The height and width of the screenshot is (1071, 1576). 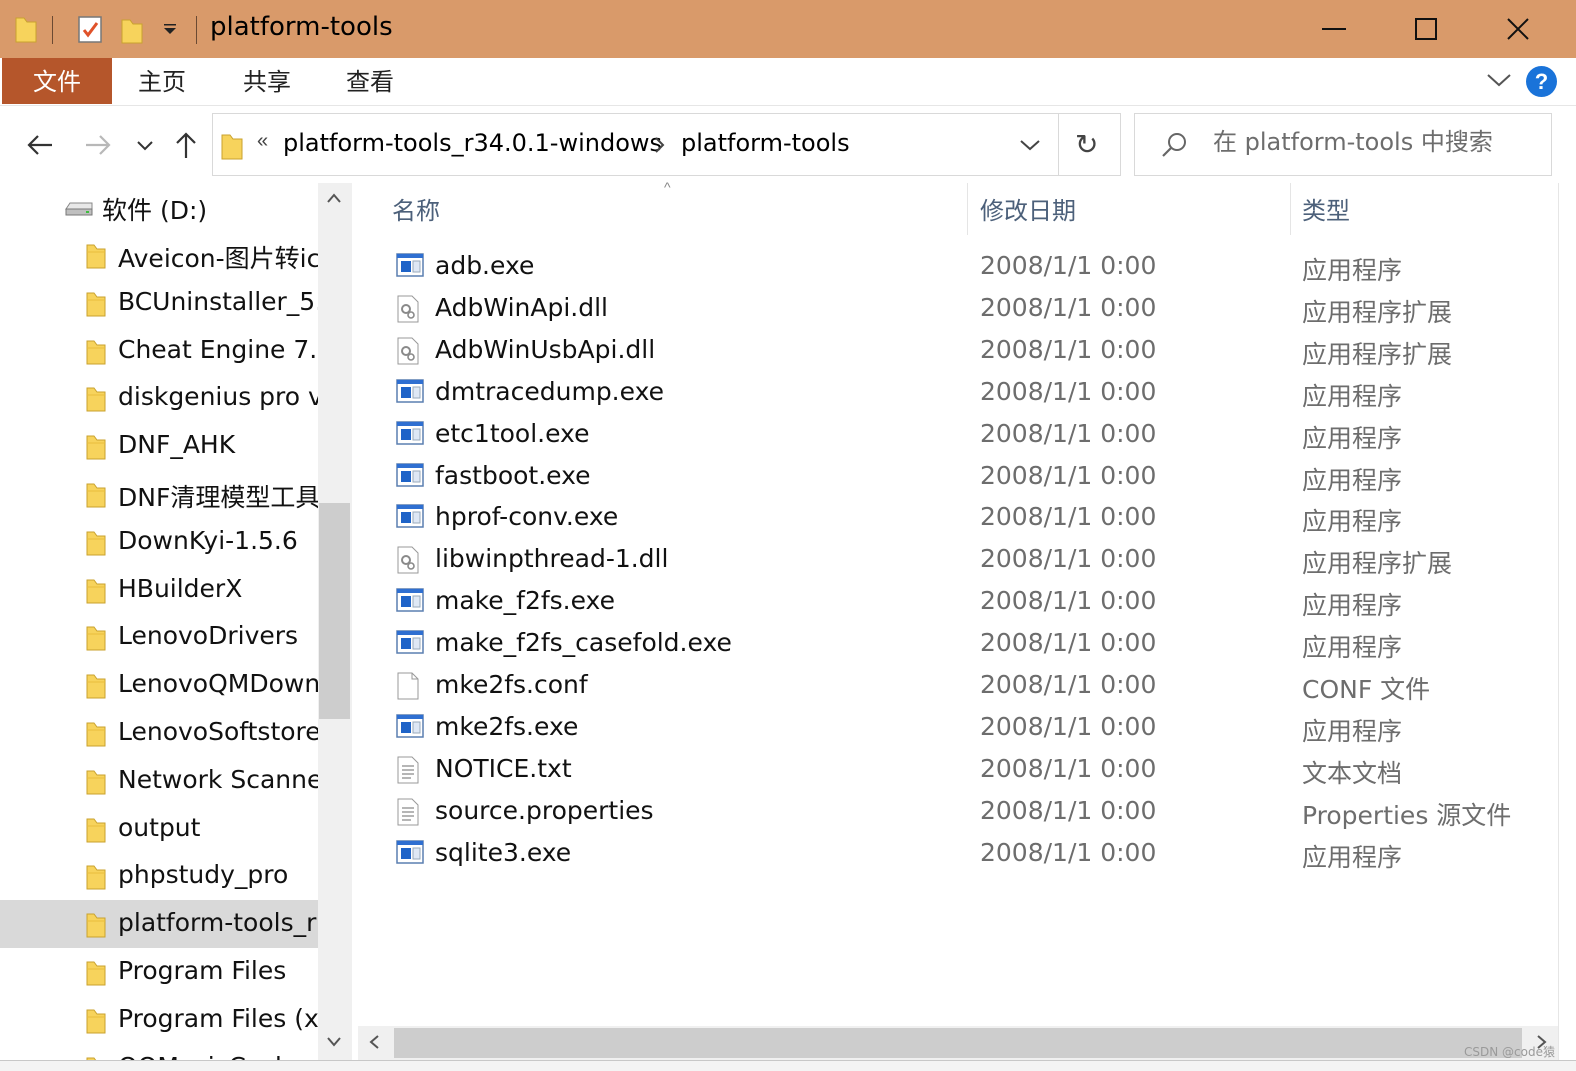 What do you see at coordinates (159, 637) in the screenshot?
I see `tree-item-folder: LenovoDrivers` at bounding box center [159, 637].